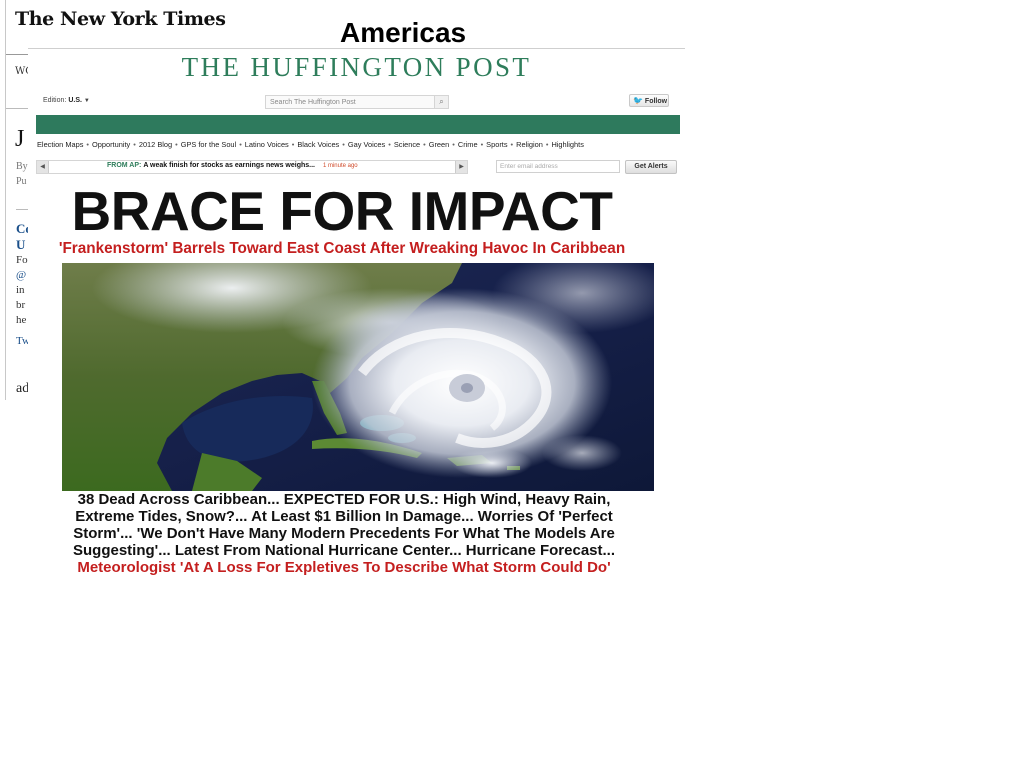  I want to click on nav-item-gps-for-the-soul: GPS for the Soul, so click(208, 144).